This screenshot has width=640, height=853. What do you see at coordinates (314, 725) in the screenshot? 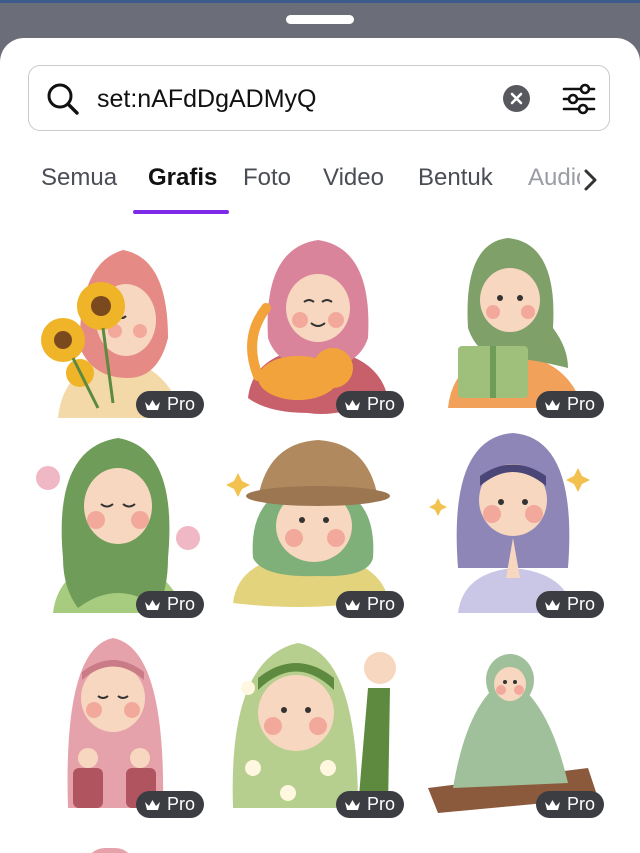
I see `hijab-girl-floral-wave-graphic` at bounding box center [314, 725].